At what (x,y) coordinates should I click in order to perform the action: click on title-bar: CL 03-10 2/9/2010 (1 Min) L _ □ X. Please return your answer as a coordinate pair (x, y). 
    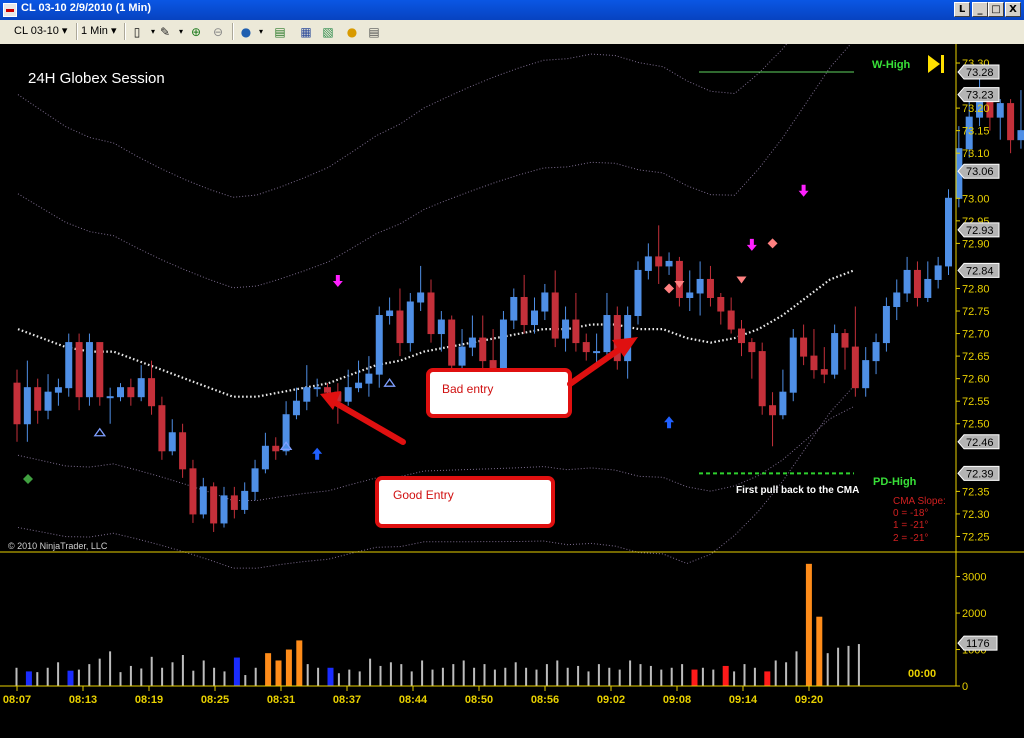
    Looking at the image, I should click on (512, 10).